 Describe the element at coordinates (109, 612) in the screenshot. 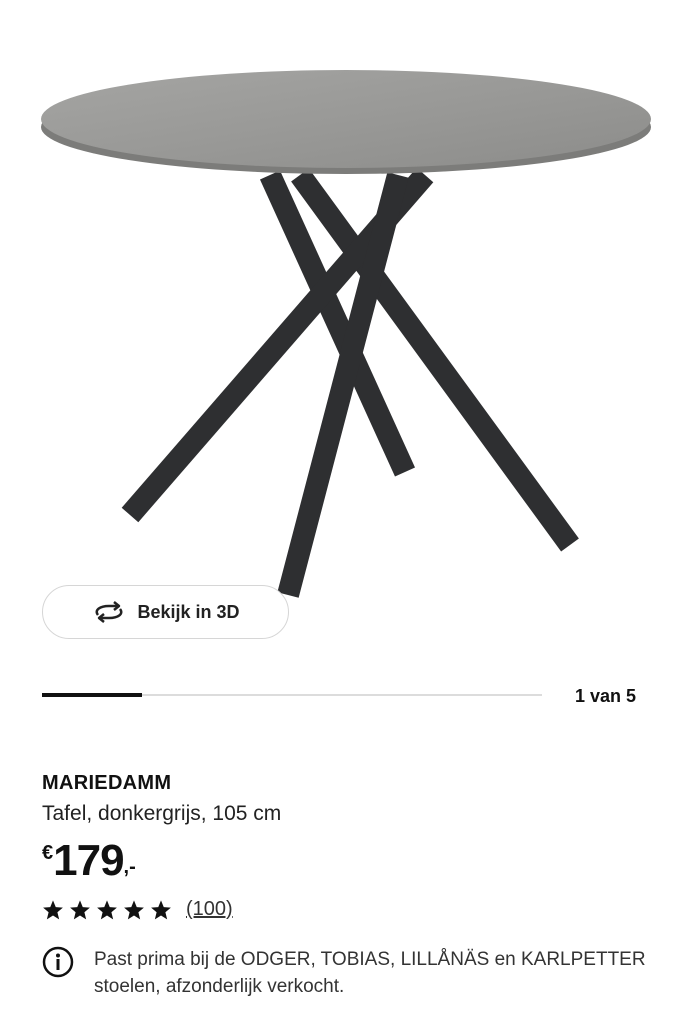

I see `rotate-3d-icon` at that location.